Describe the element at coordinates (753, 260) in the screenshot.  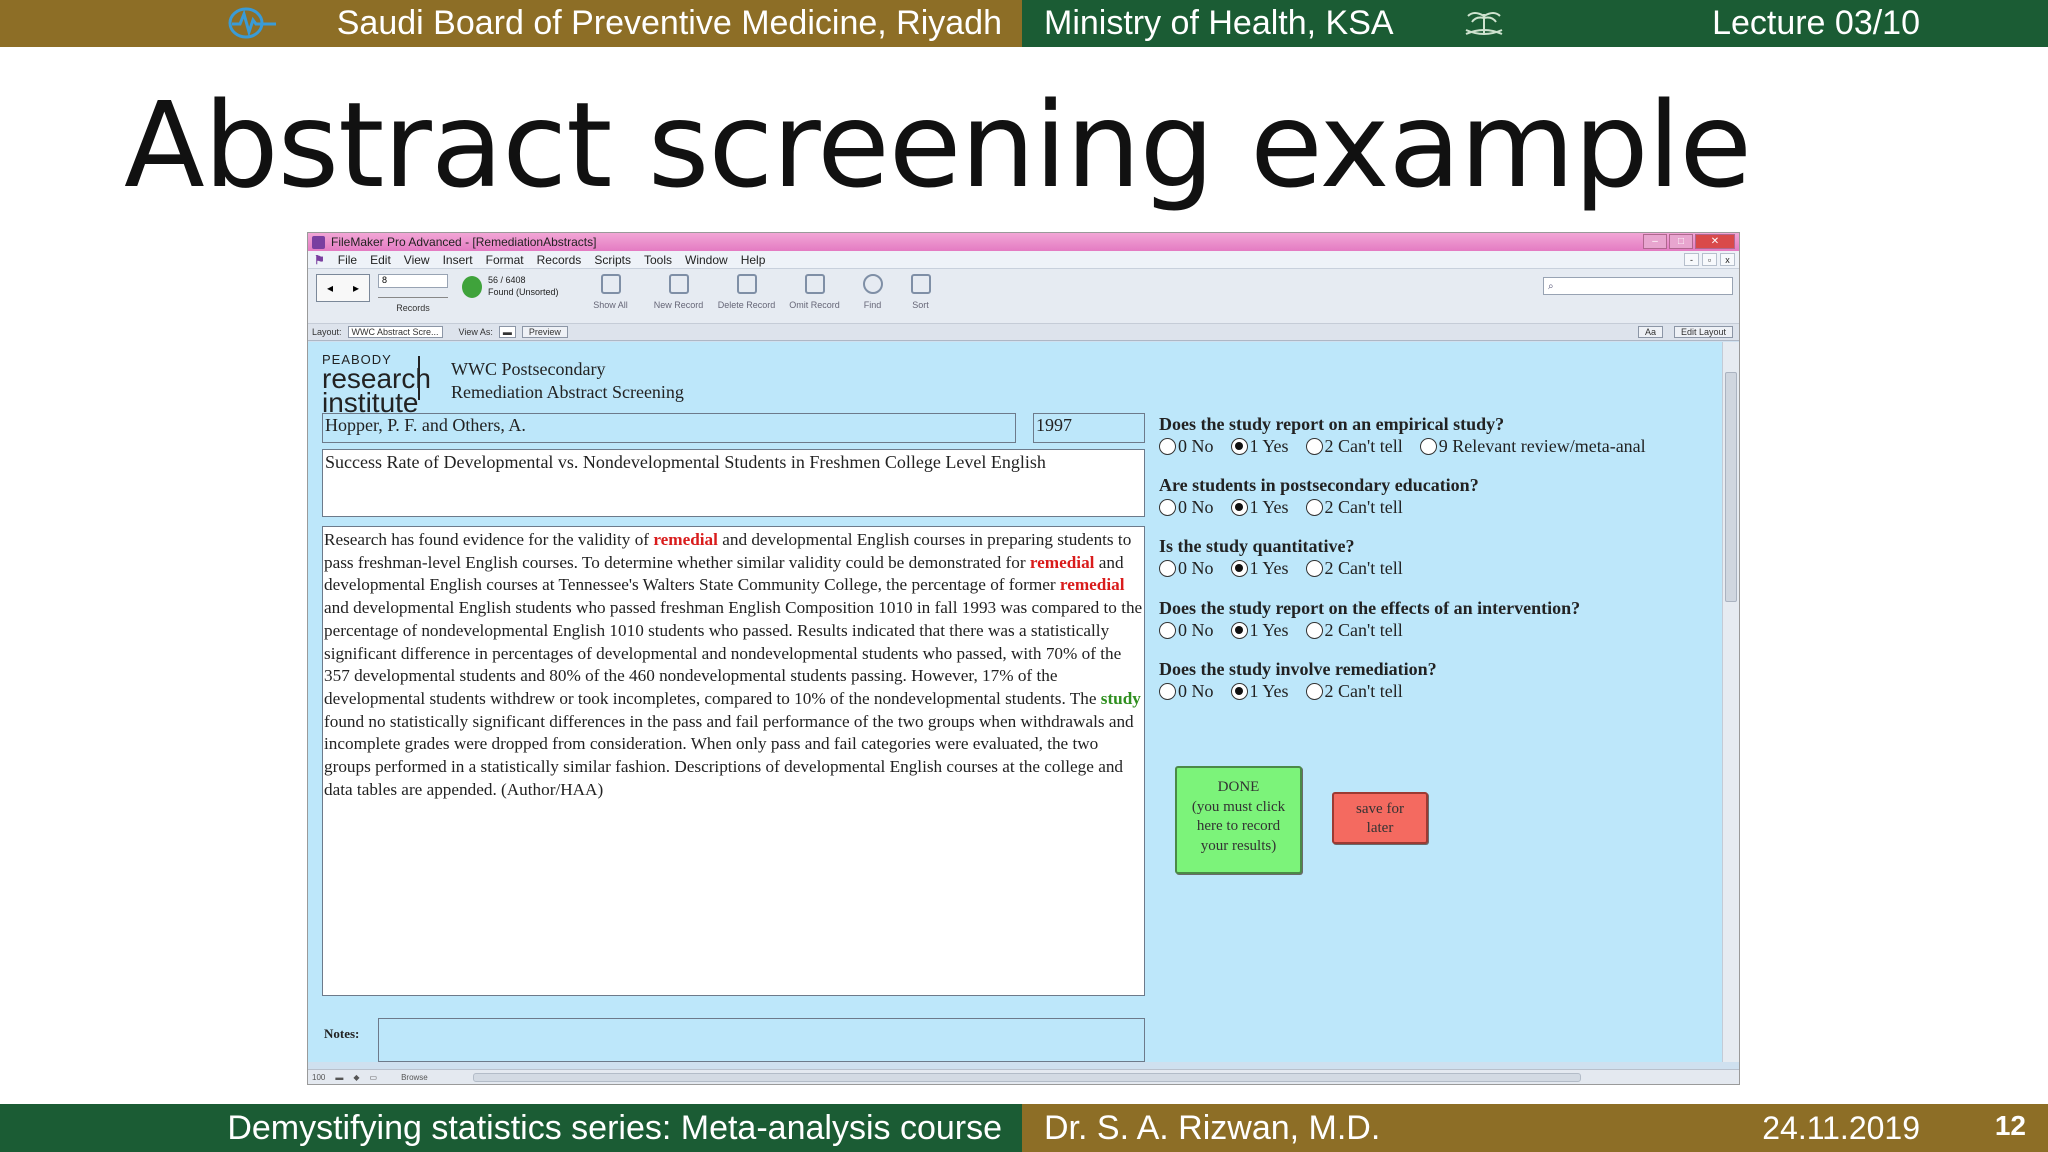
I see `menu-help: Help` at that location.